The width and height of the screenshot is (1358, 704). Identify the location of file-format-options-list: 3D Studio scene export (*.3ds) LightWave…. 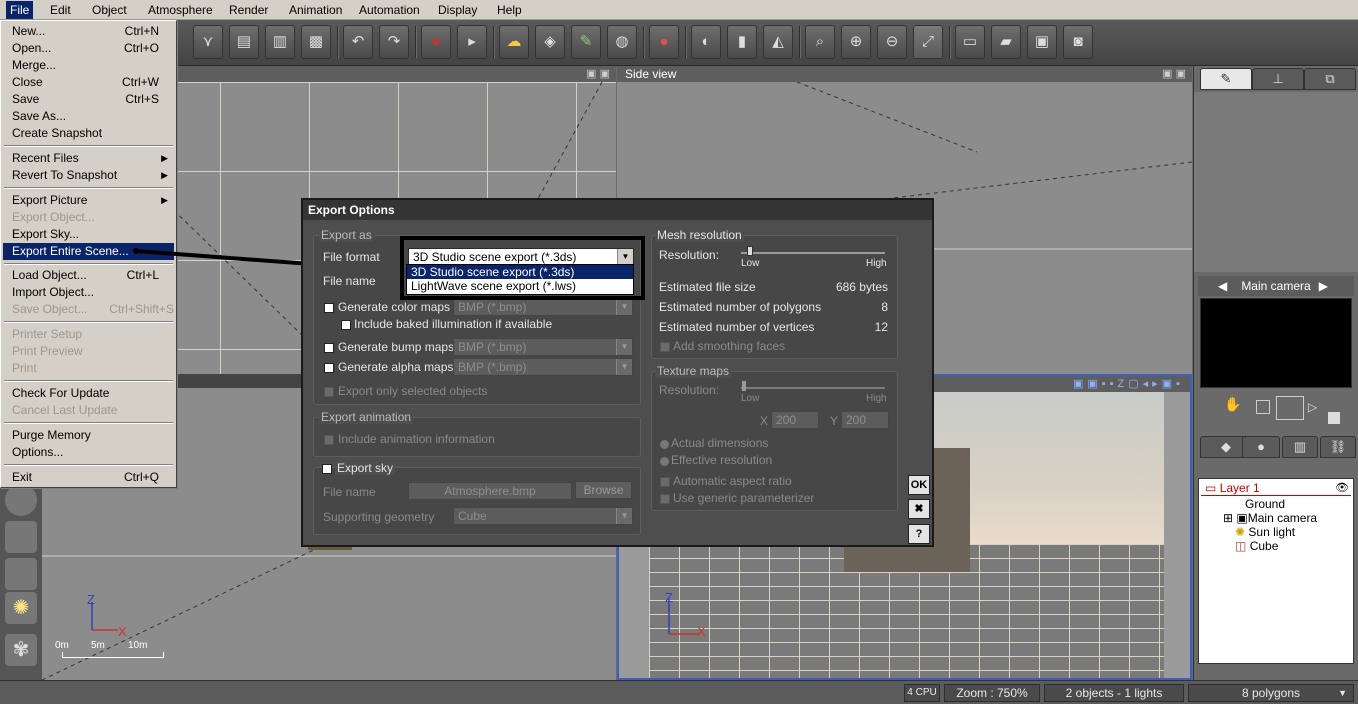
(520, 279).